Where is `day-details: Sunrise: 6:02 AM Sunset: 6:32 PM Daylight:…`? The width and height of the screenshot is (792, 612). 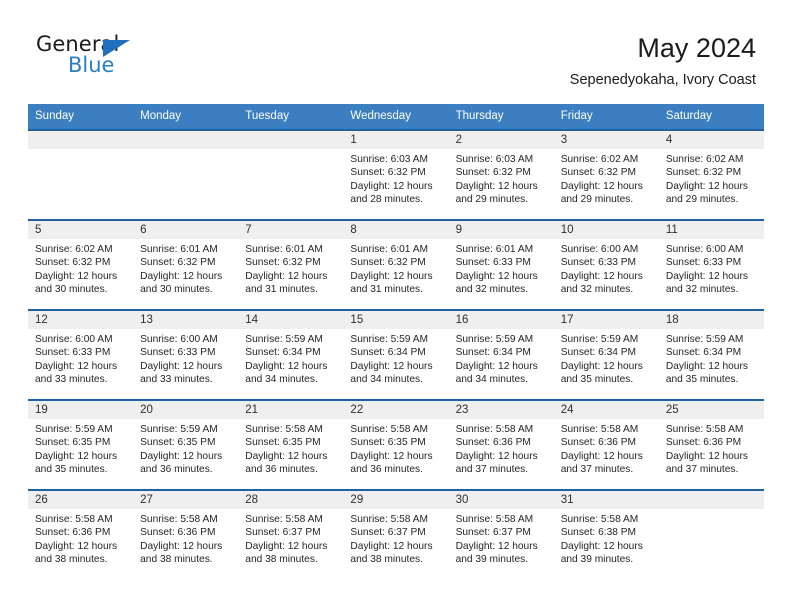
day-details: Sunrise: 6:02 AM Sunset: 6:32 PM Daylight:… is located at coordinates (80, 268).